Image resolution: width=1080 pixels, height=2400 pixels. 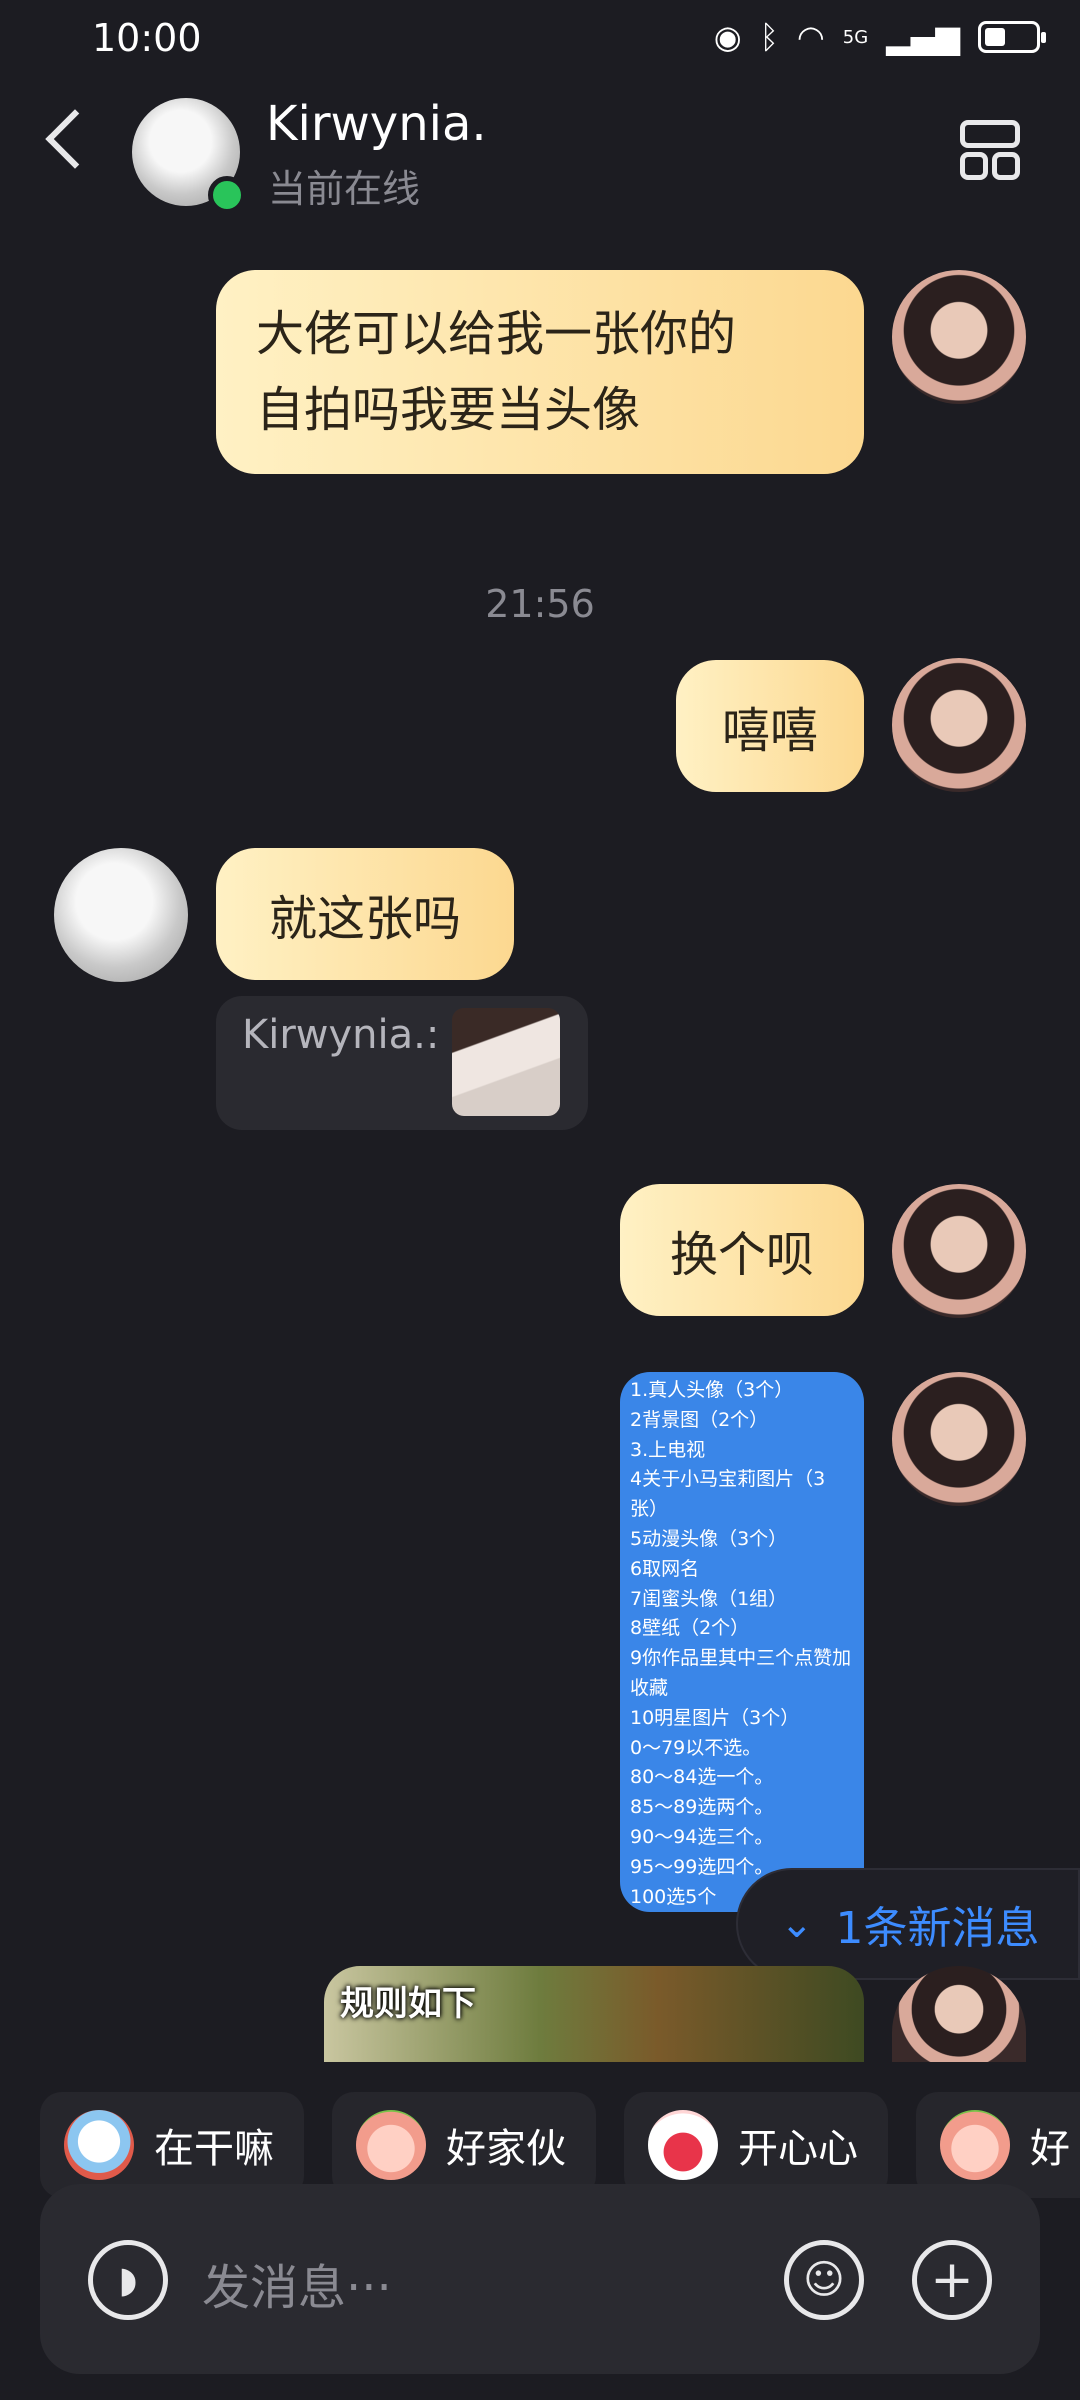 I want to click on message-input-bar: ◗ 发消息··· ☺ +, so click(x=540, y=2279).